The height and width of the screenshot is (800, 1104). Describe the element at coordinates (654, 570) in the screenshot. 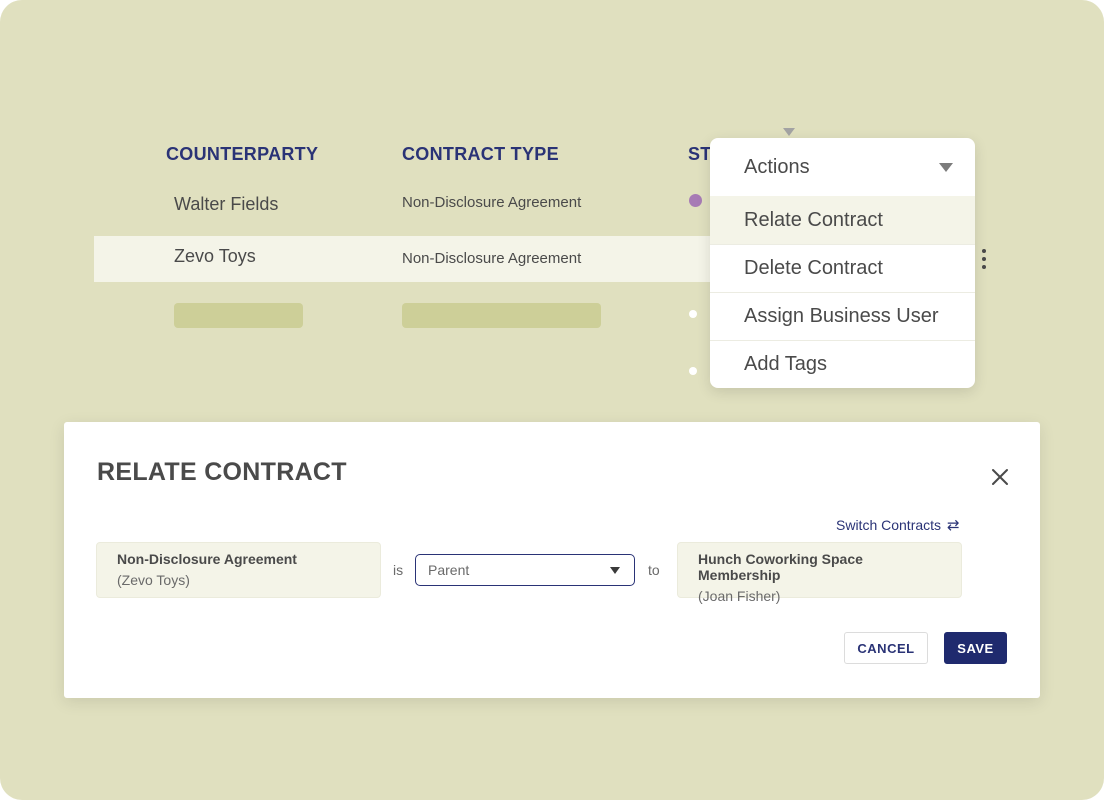

I see `to-label: to` at that location.